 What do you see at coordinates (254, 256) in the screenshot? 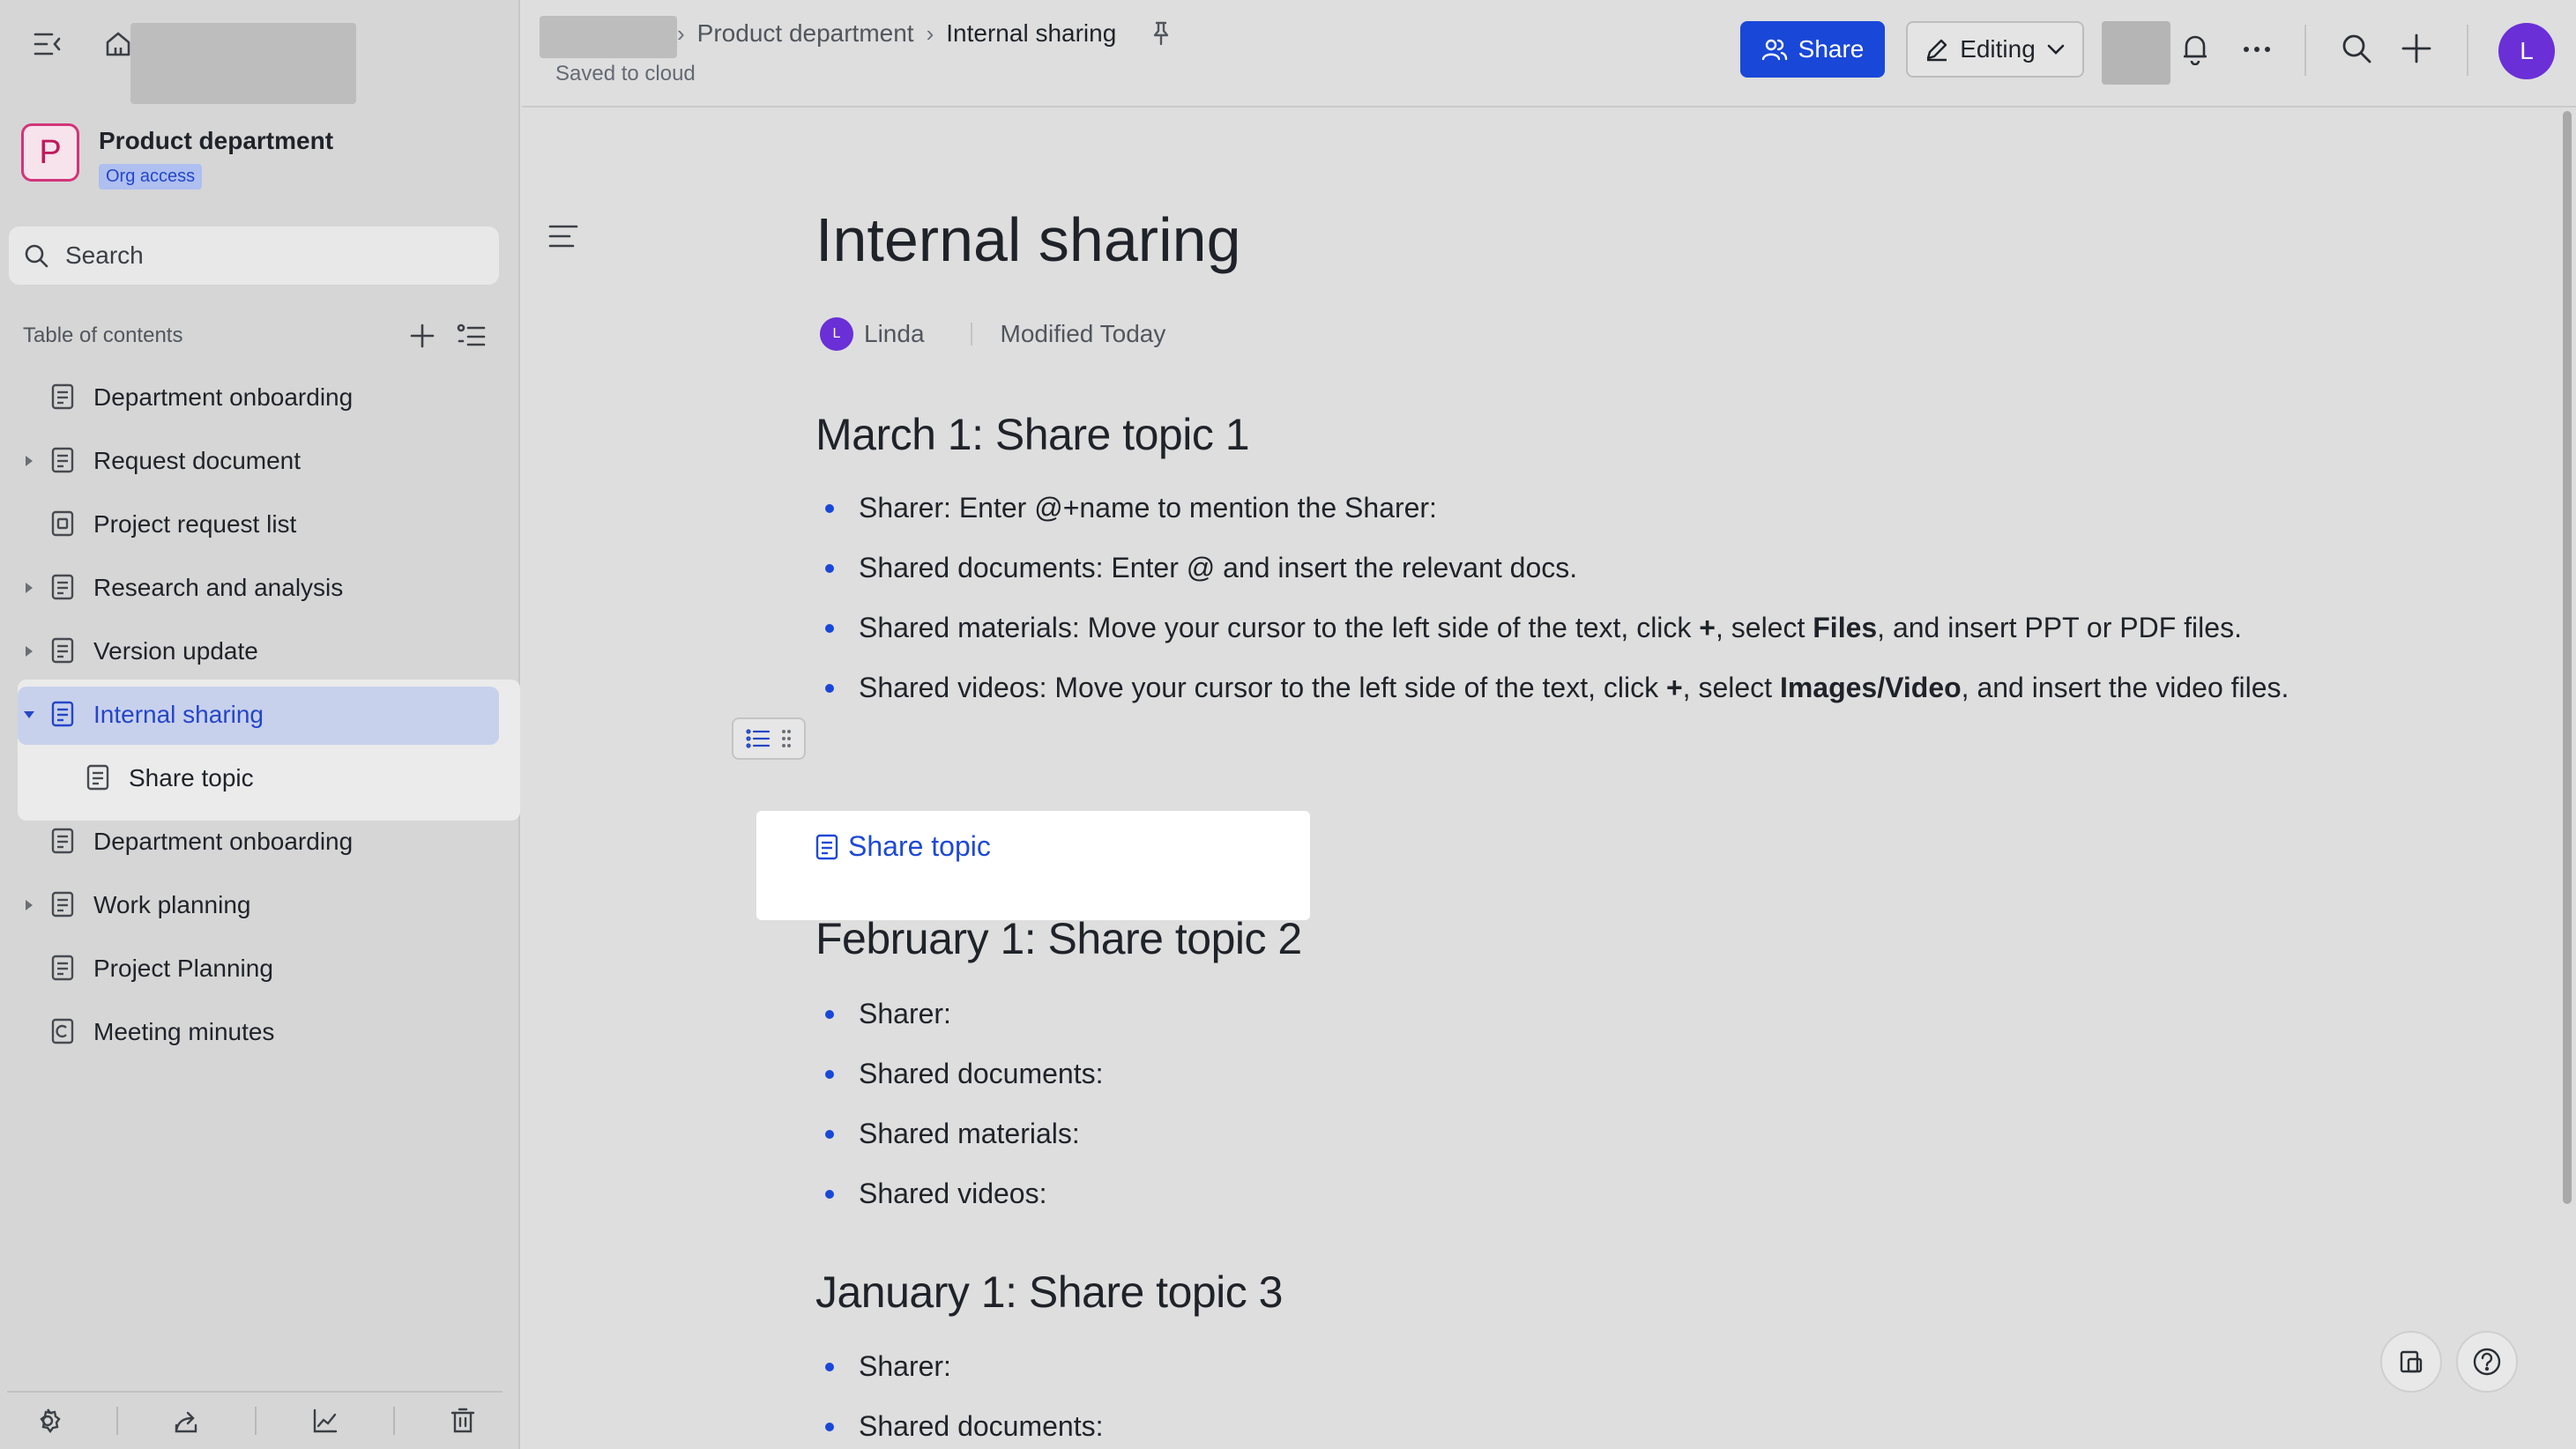
I see `sidebar-search: Search` at bounding box center [254, 256].